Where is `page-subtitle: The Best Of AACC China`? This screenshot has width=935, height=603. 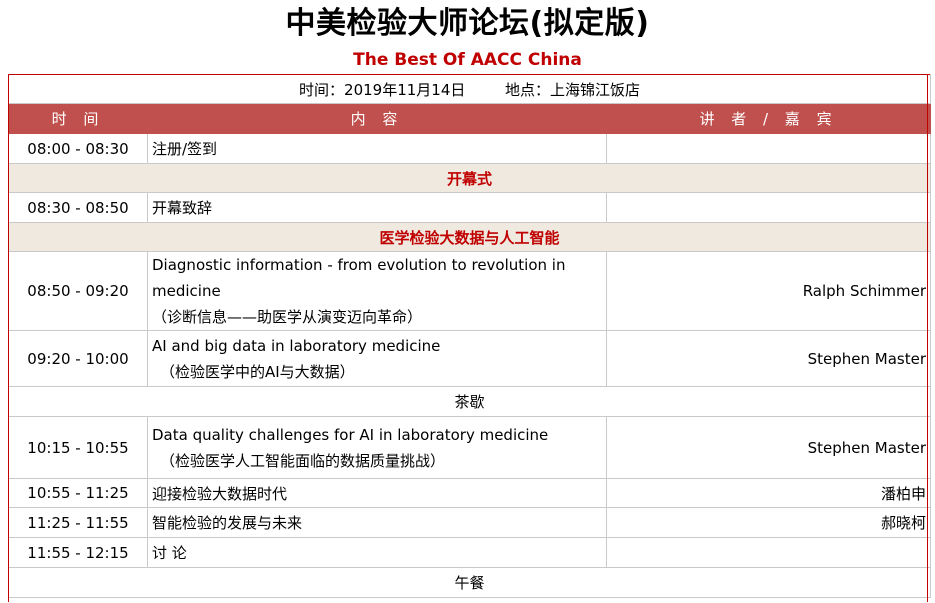 page-subtitle: The Best Of AACC China is located at coordinates (467, 60).